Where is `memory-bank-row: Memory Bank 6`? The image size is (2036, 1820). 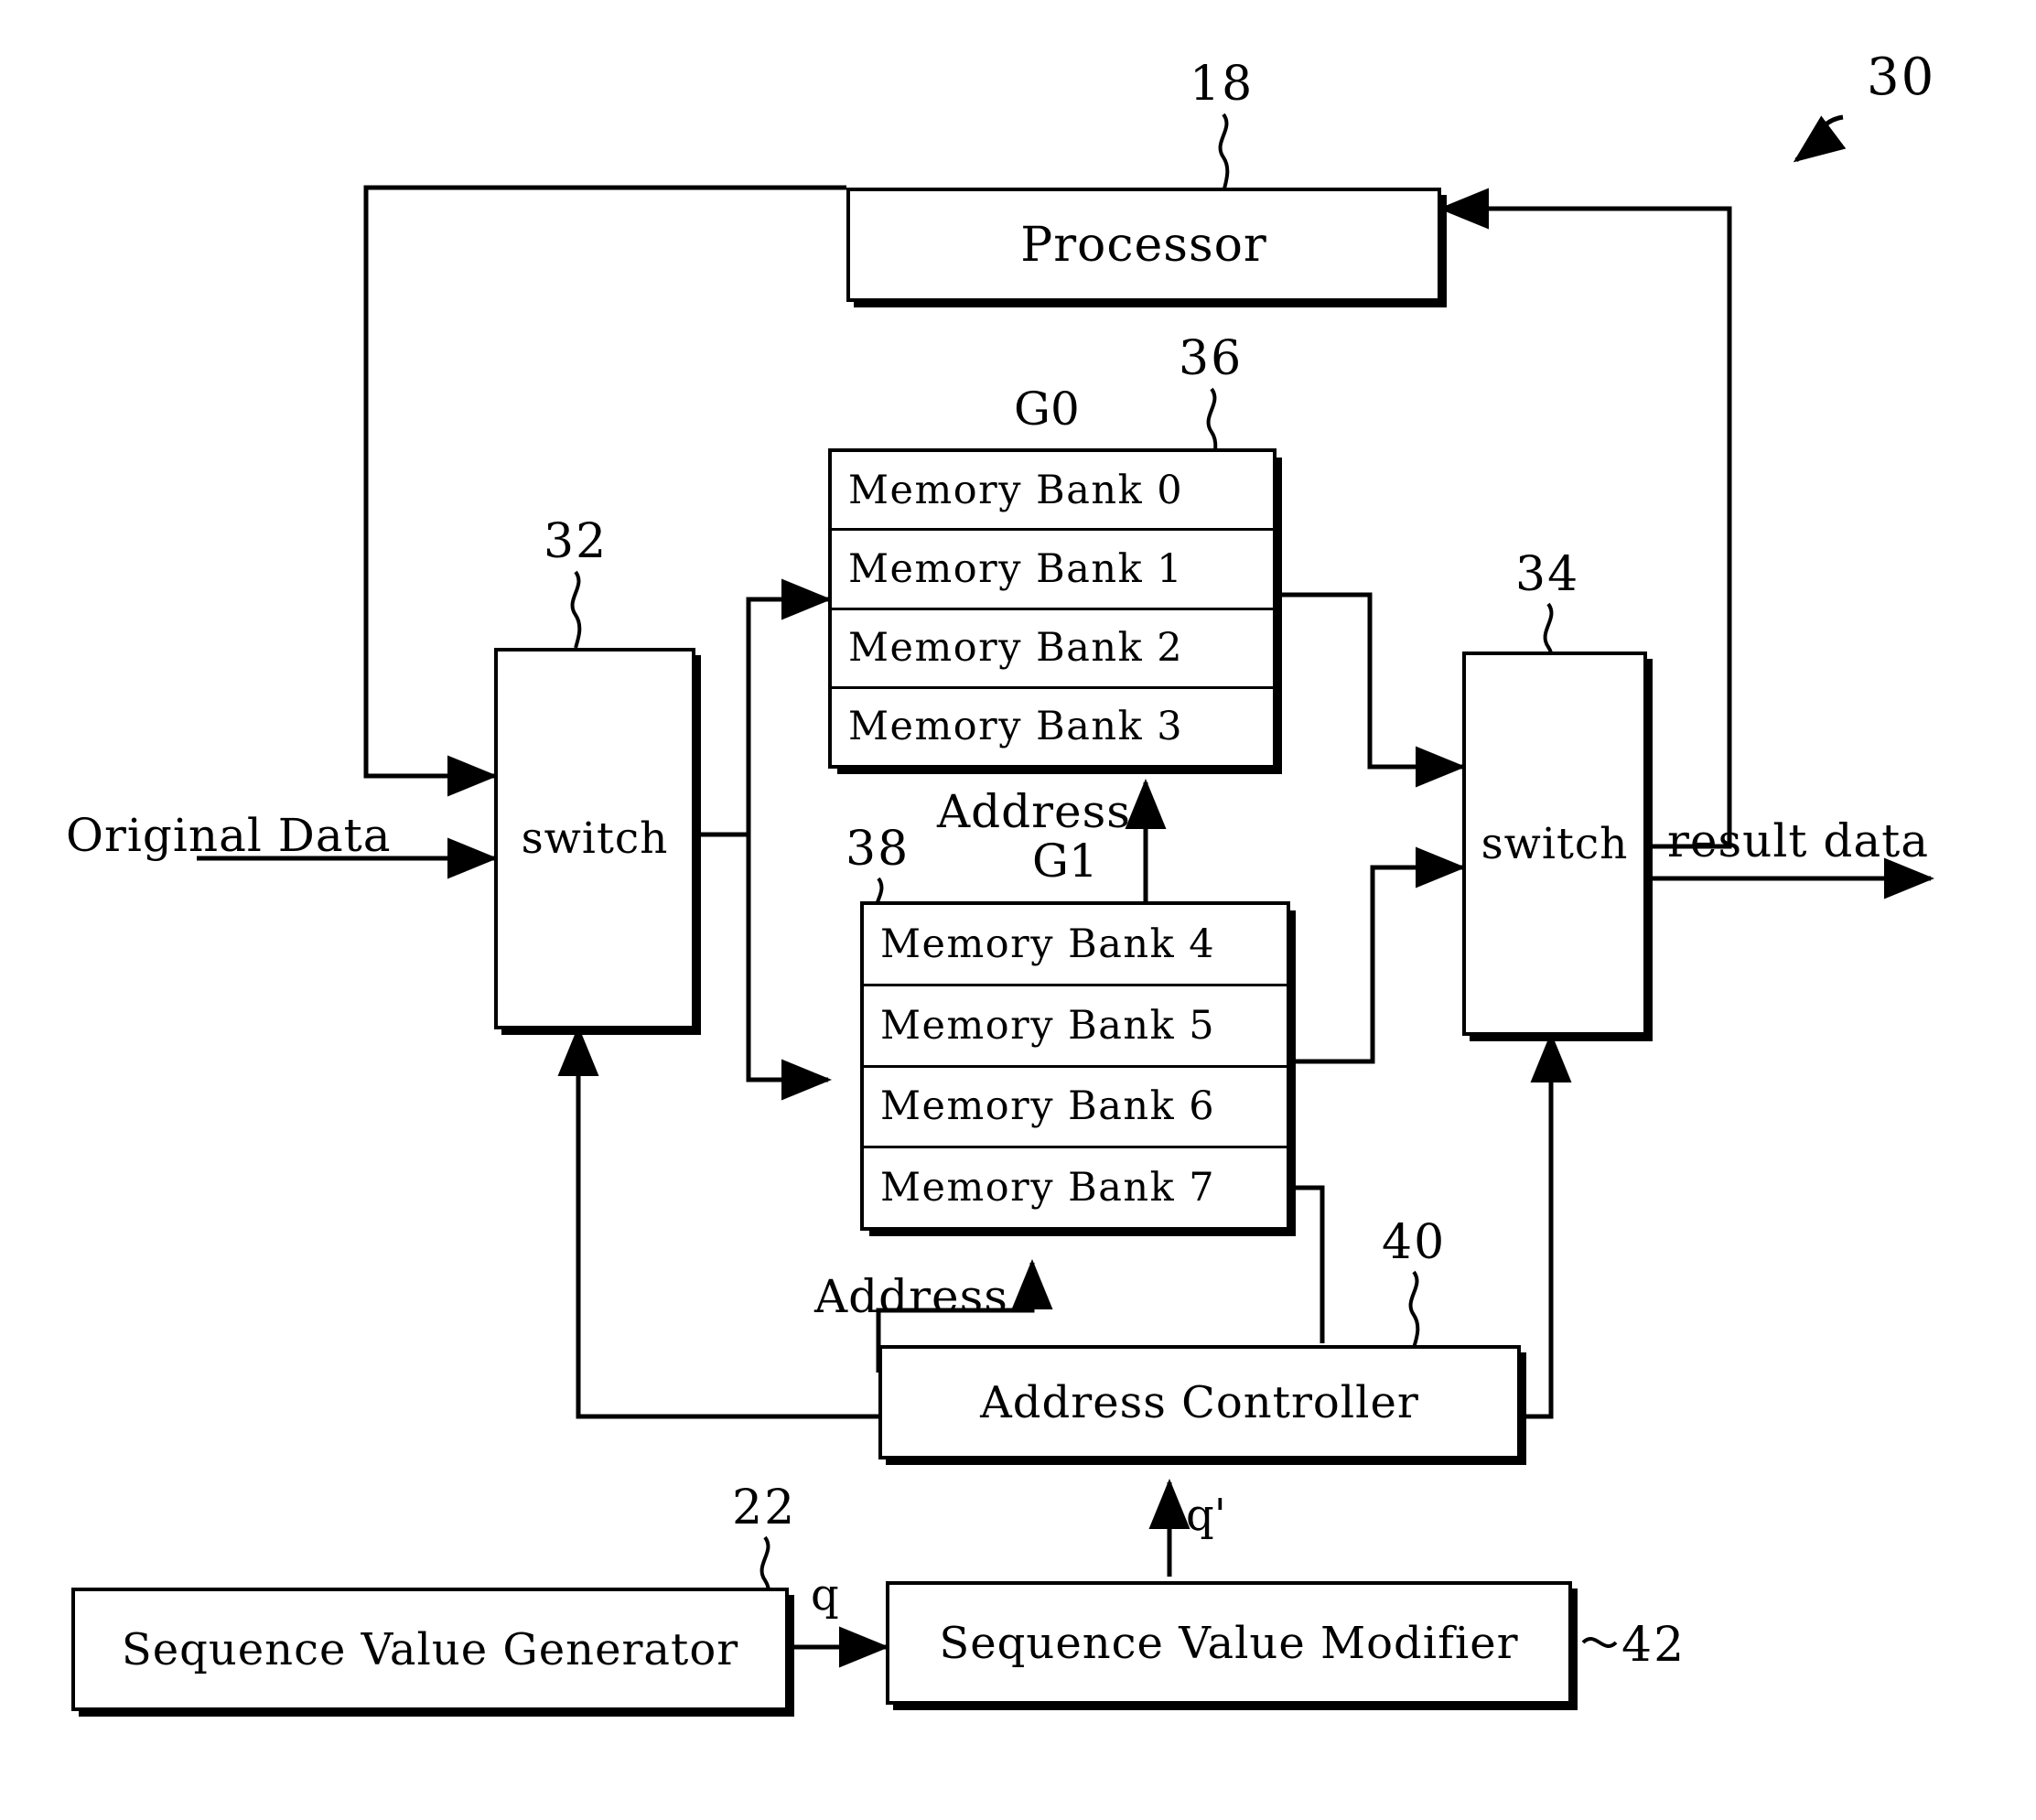
memory-bank-row: Memory Bank 6 is located at coordinates (1075, 1108).